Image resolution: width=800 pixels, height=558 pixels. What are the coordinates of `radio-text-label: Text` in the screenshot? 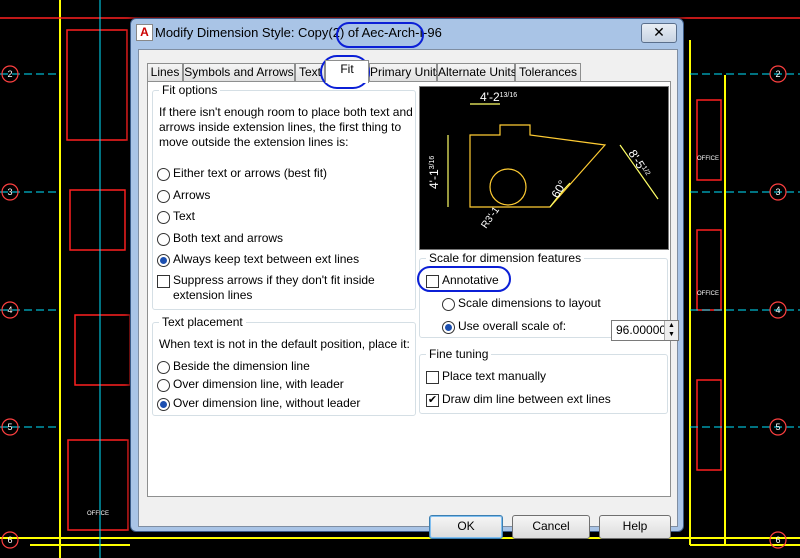 It's located at (184, 216).